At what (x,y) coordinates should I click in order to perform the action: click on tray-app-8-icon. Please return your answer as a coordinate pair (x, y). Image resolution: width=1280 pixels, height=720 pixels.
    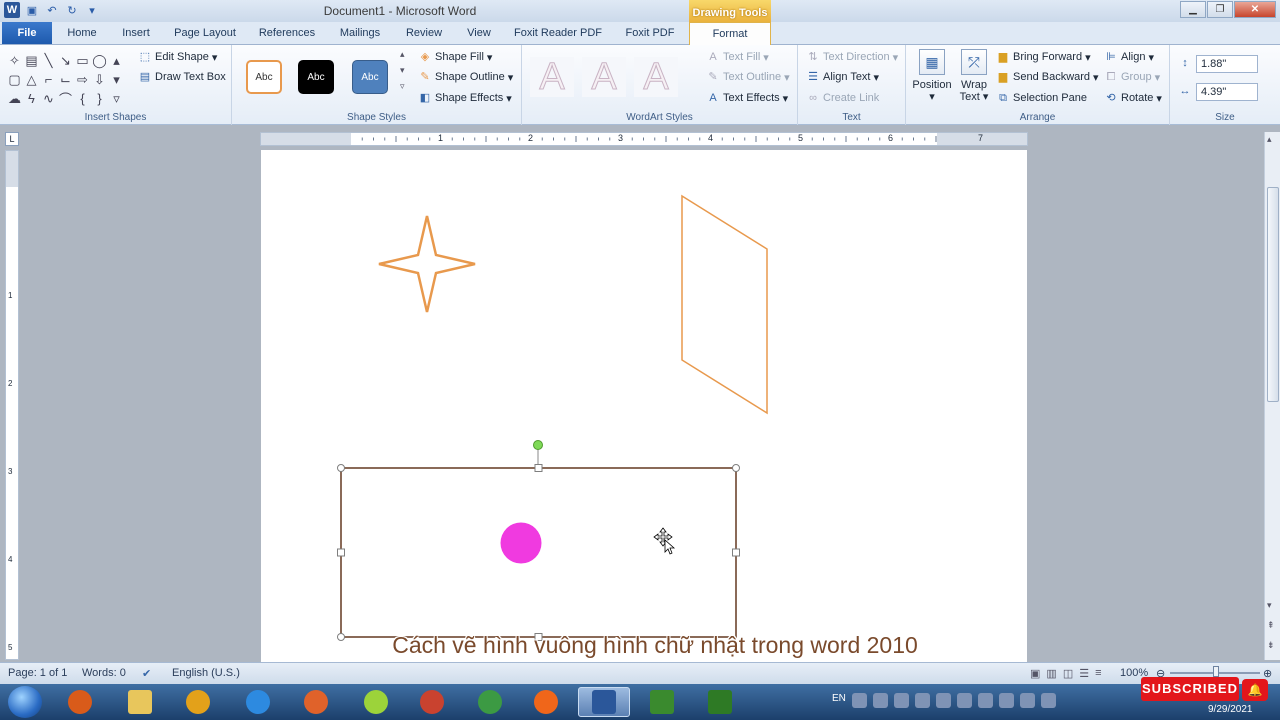
    Looking at the image, I should click on (1048, 700).